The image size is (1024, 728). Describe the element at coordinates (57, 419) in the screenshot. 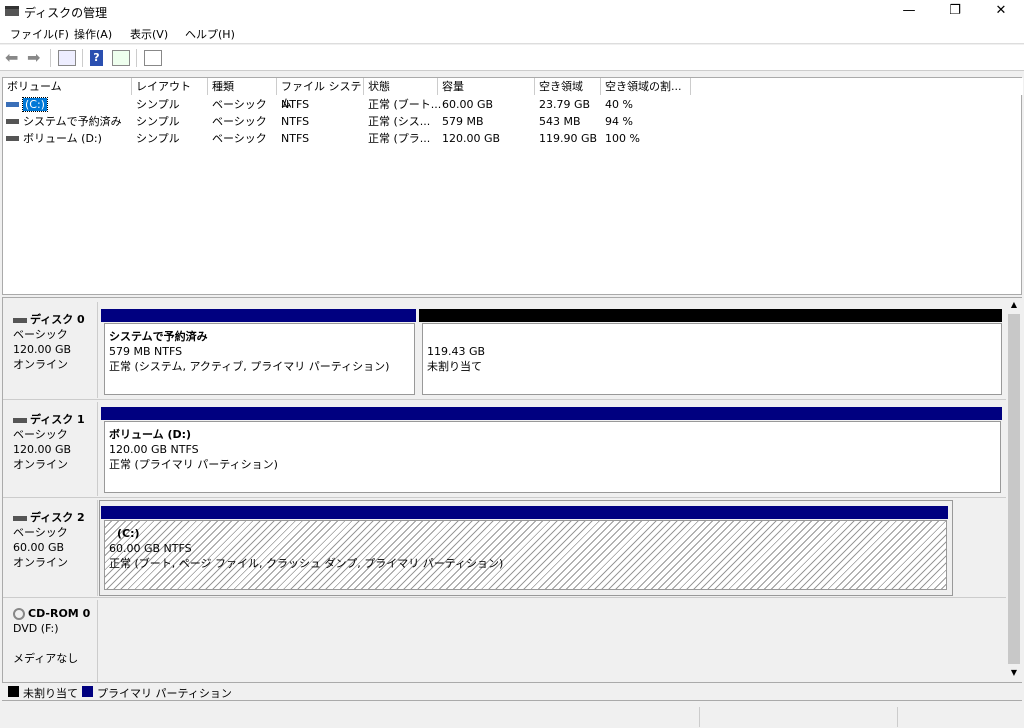

I see `disk-name: ディスク 1` at that location.